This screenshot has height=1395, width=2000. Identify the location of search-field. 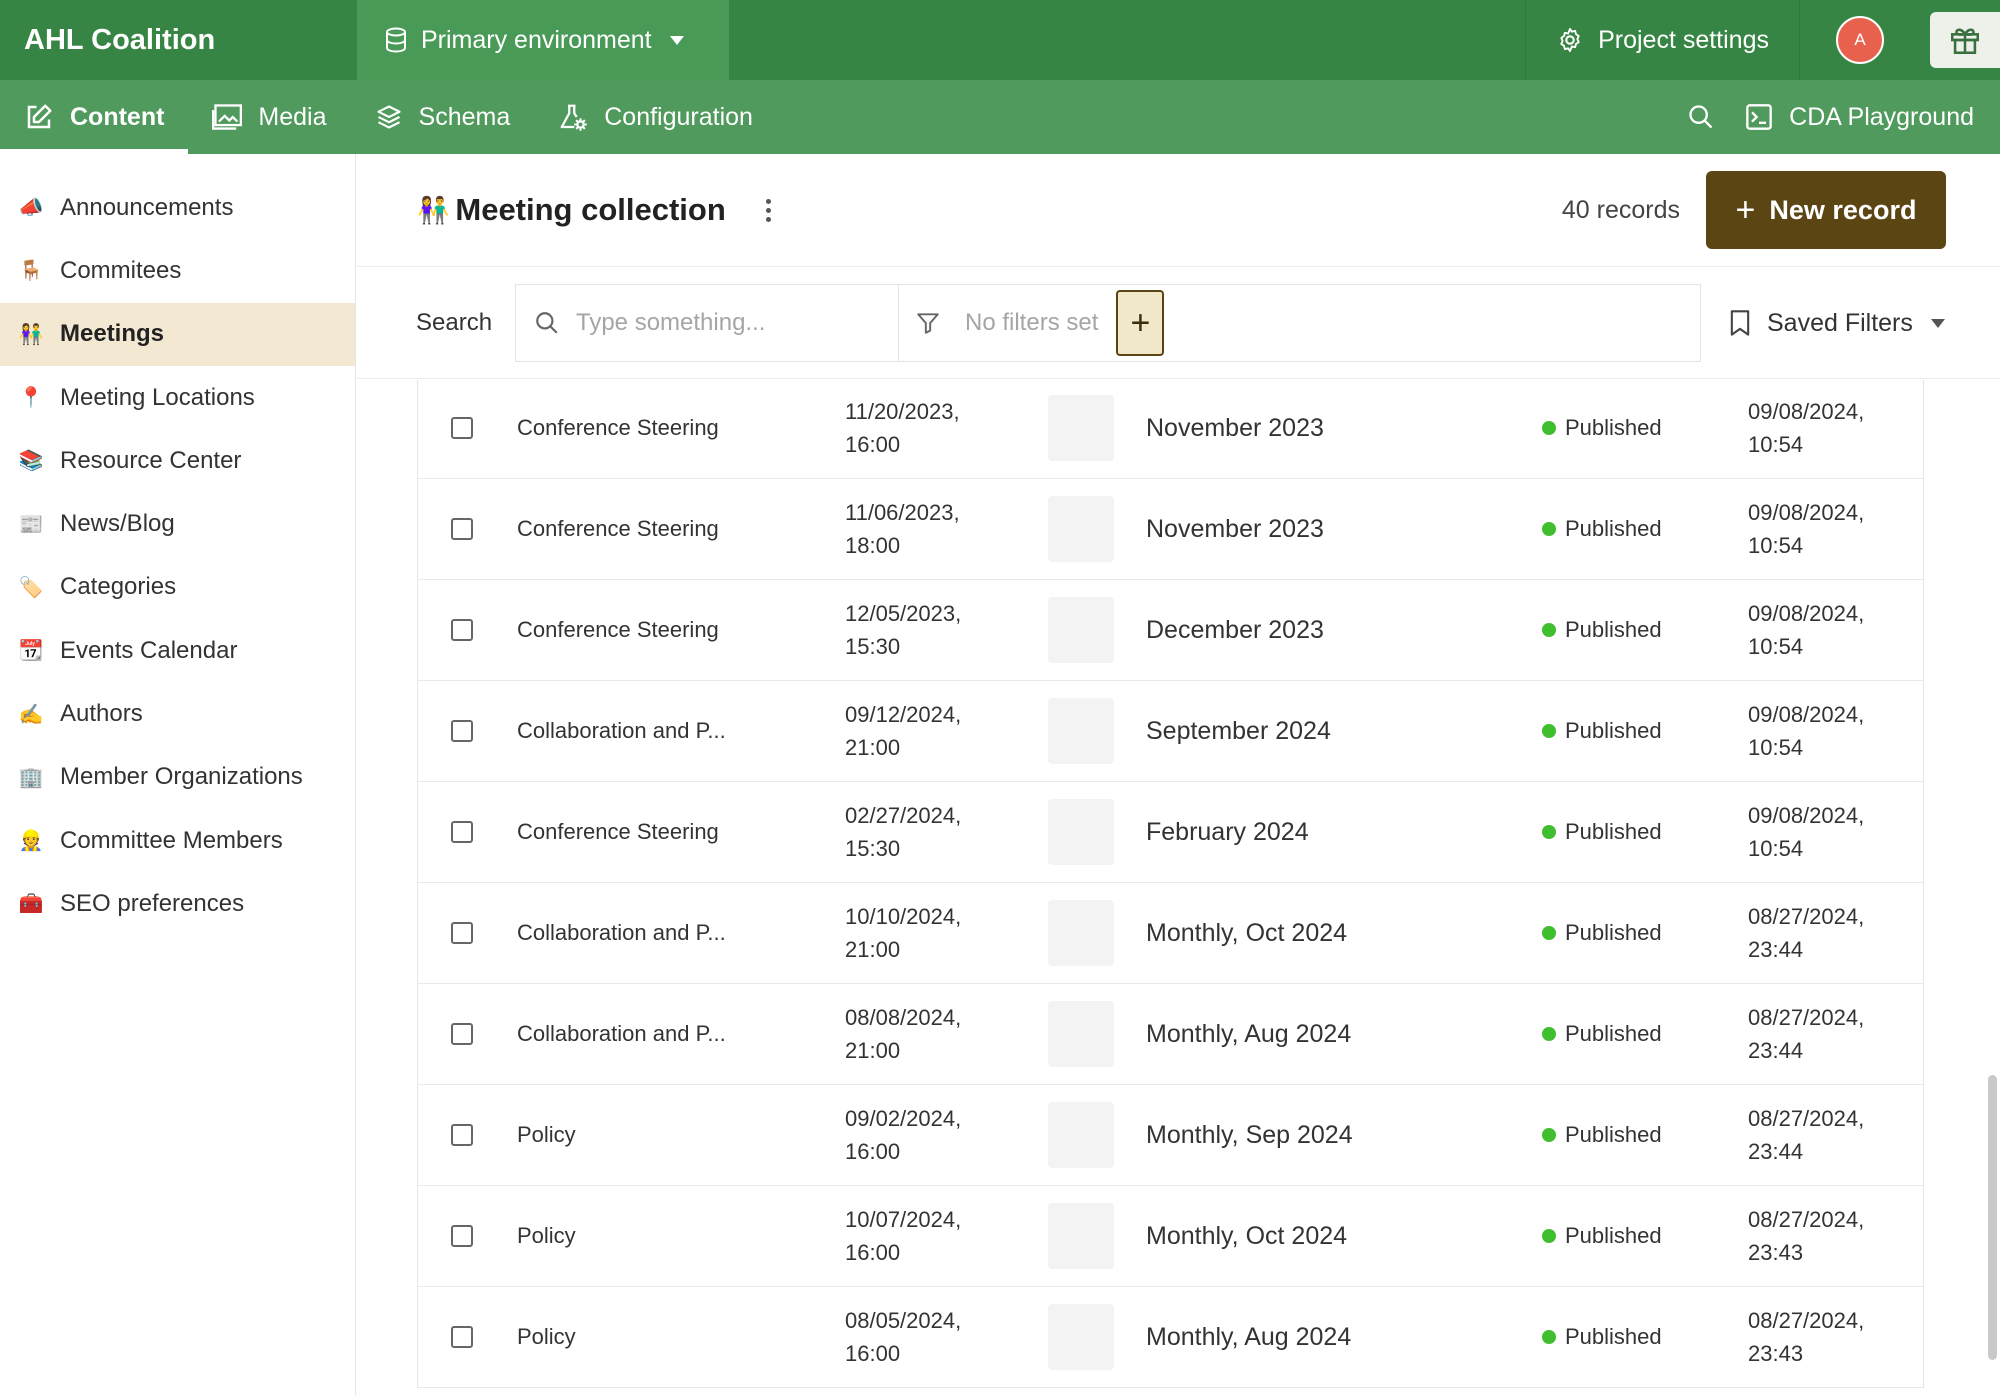
(707, 323).